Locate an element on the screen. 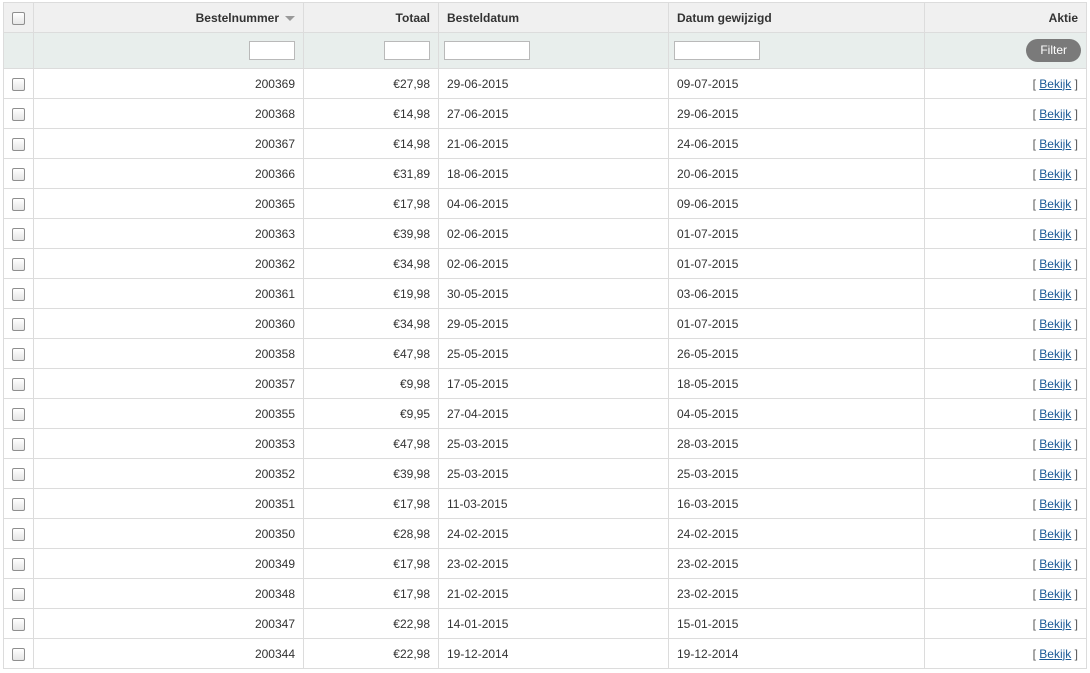  filter-date-modified-input is located at coordinates (717, 50).